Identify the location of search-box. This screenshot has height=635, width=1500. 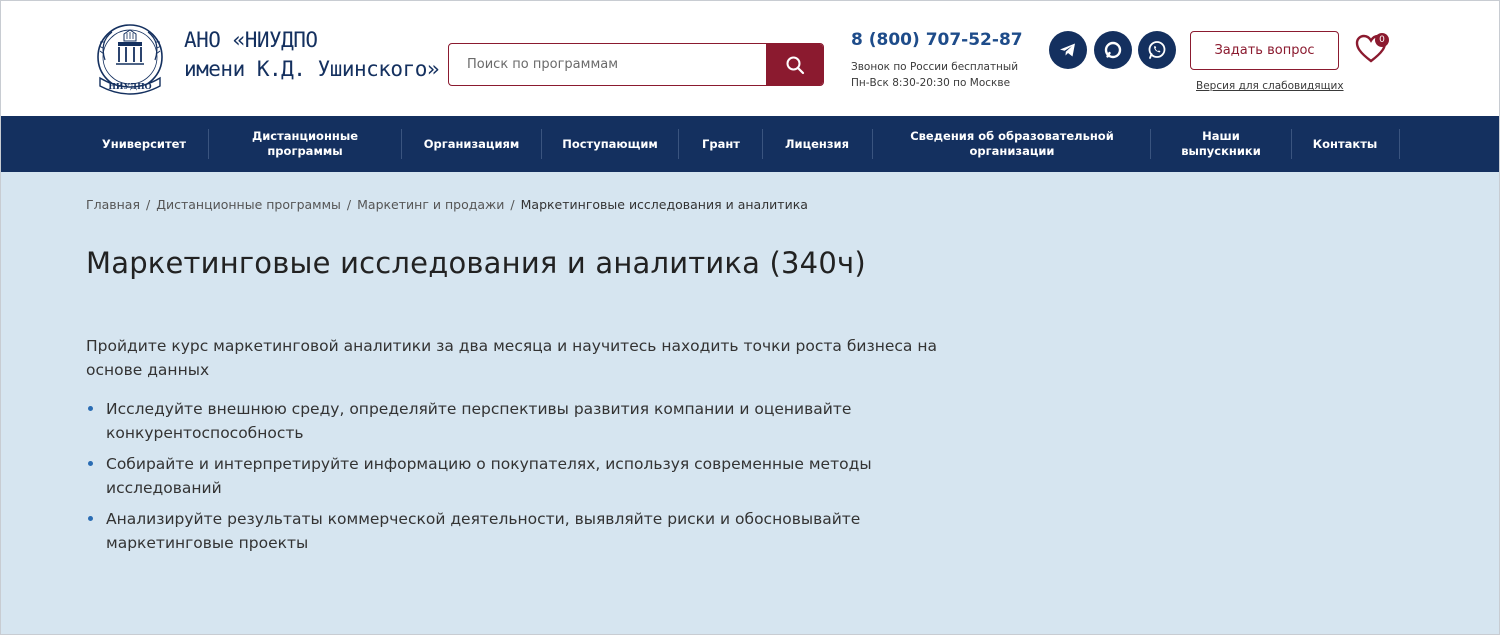
(636, 64).